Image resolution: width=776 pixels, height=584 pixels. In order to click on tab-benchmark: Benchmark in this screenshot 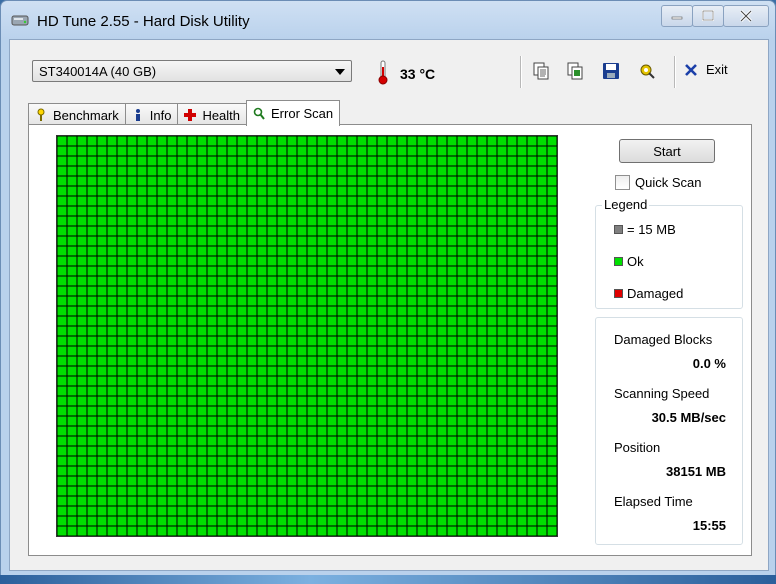, I will do `click(77, 114)`.